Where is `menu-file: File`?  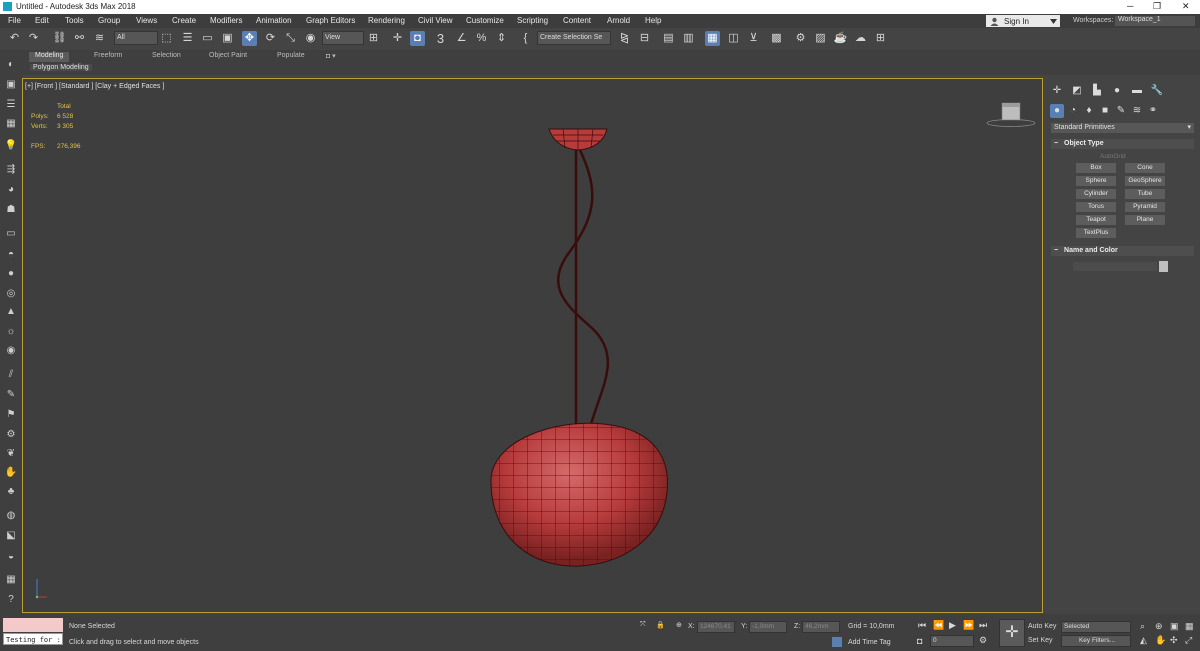 menu-file: File is located at coordinates (14, 20).